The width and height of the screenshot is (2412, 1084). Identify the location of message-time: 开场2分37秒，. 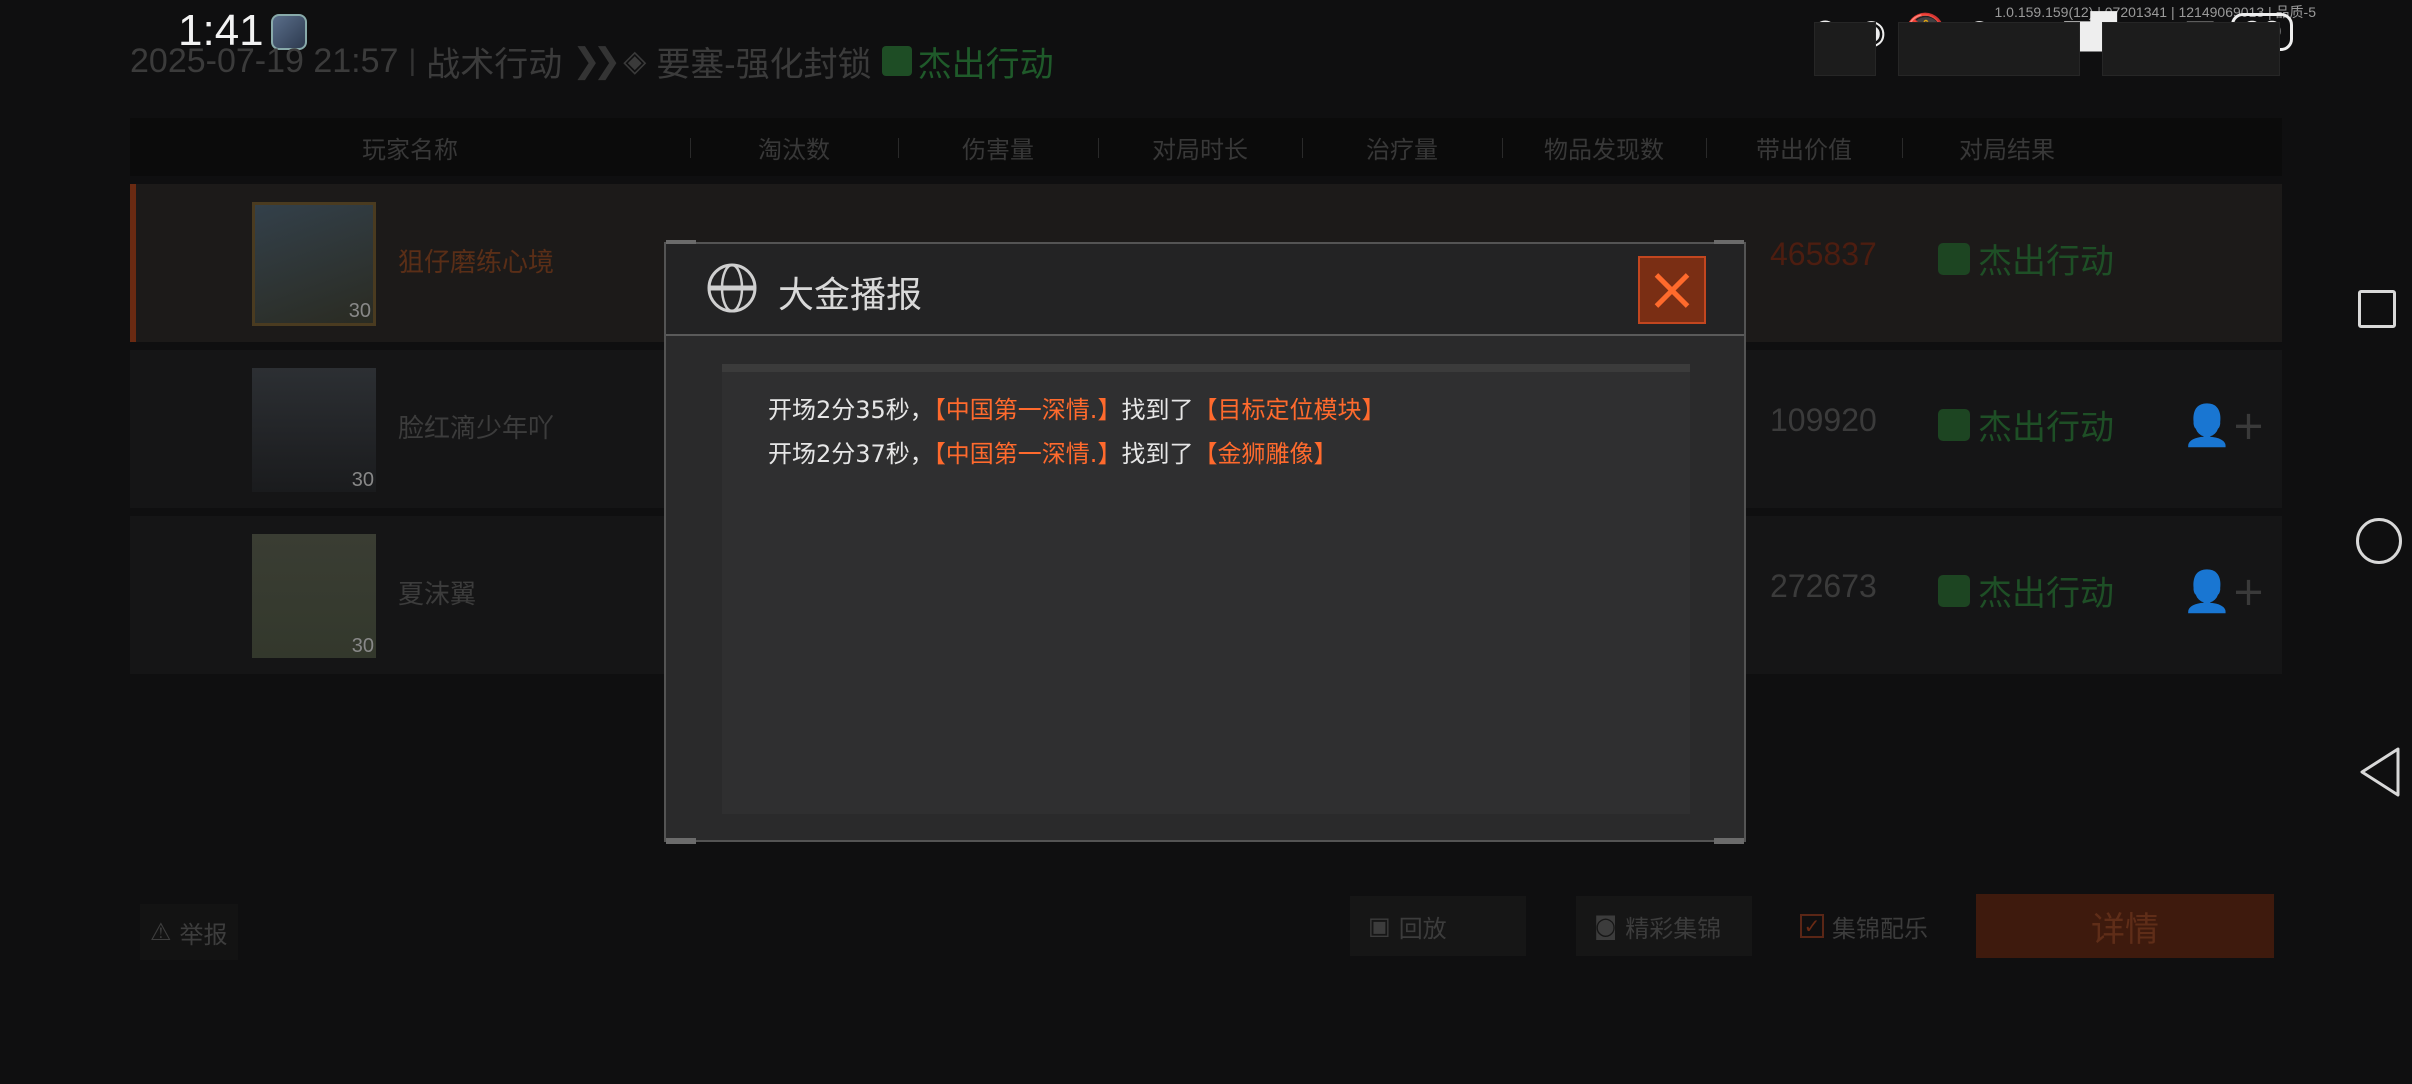
(851, 454).